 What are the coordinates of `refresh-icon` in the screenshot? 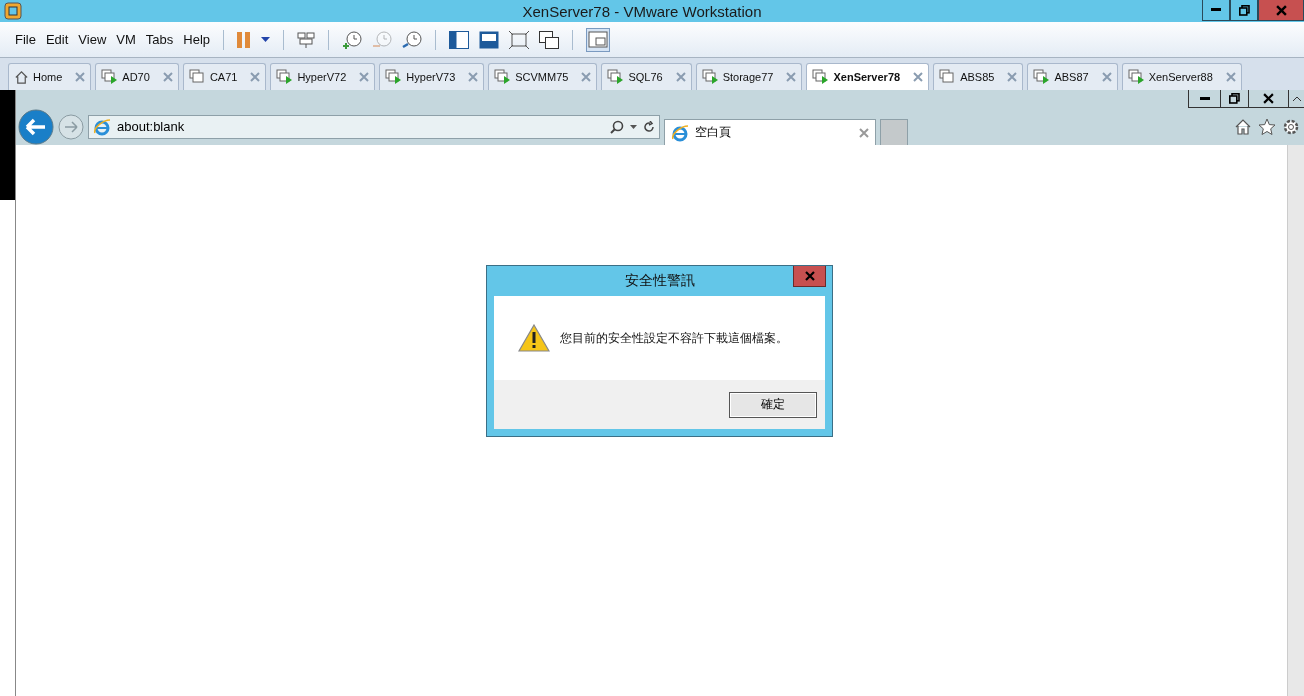 It's located at (649, 126).